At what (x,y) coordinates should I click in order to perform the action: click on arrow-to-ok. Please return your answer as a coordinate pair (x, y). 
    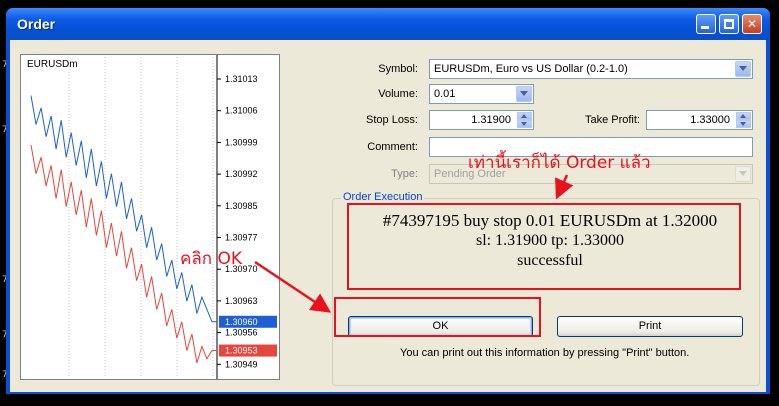
    Looking at the image, I should click on (293, 286).